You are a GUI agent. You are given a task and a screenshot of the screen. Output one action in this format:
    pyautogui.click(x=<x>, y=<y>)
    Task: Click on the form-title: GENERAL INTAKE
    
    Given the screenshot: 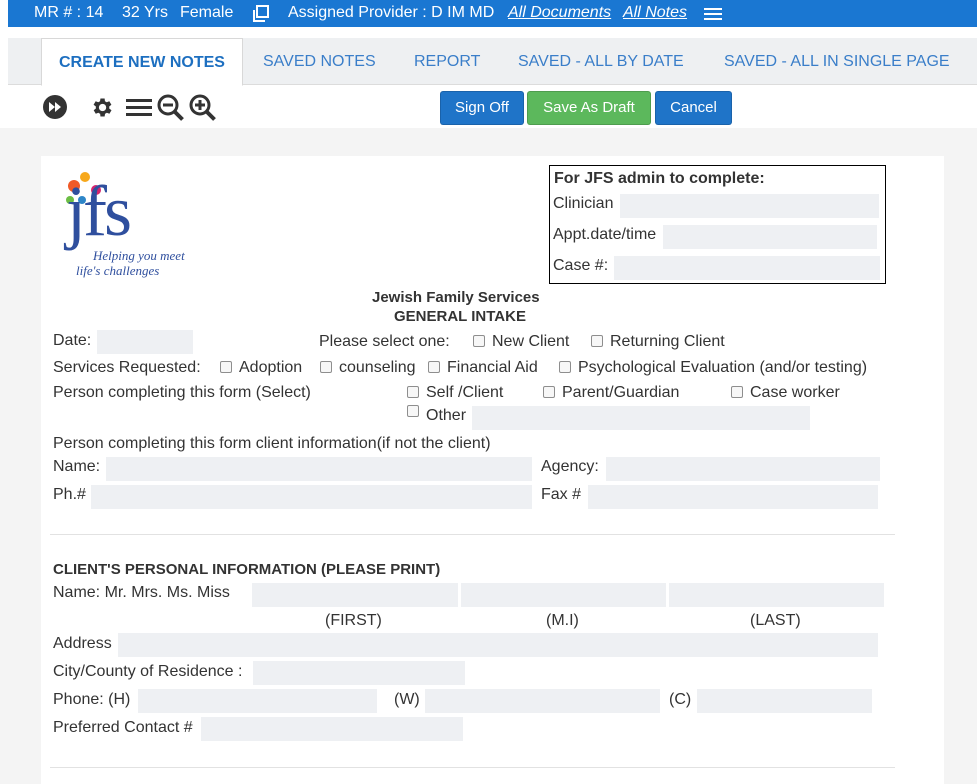 What is the action you would take?
    pyautogui.click(x=460, y=316)
    